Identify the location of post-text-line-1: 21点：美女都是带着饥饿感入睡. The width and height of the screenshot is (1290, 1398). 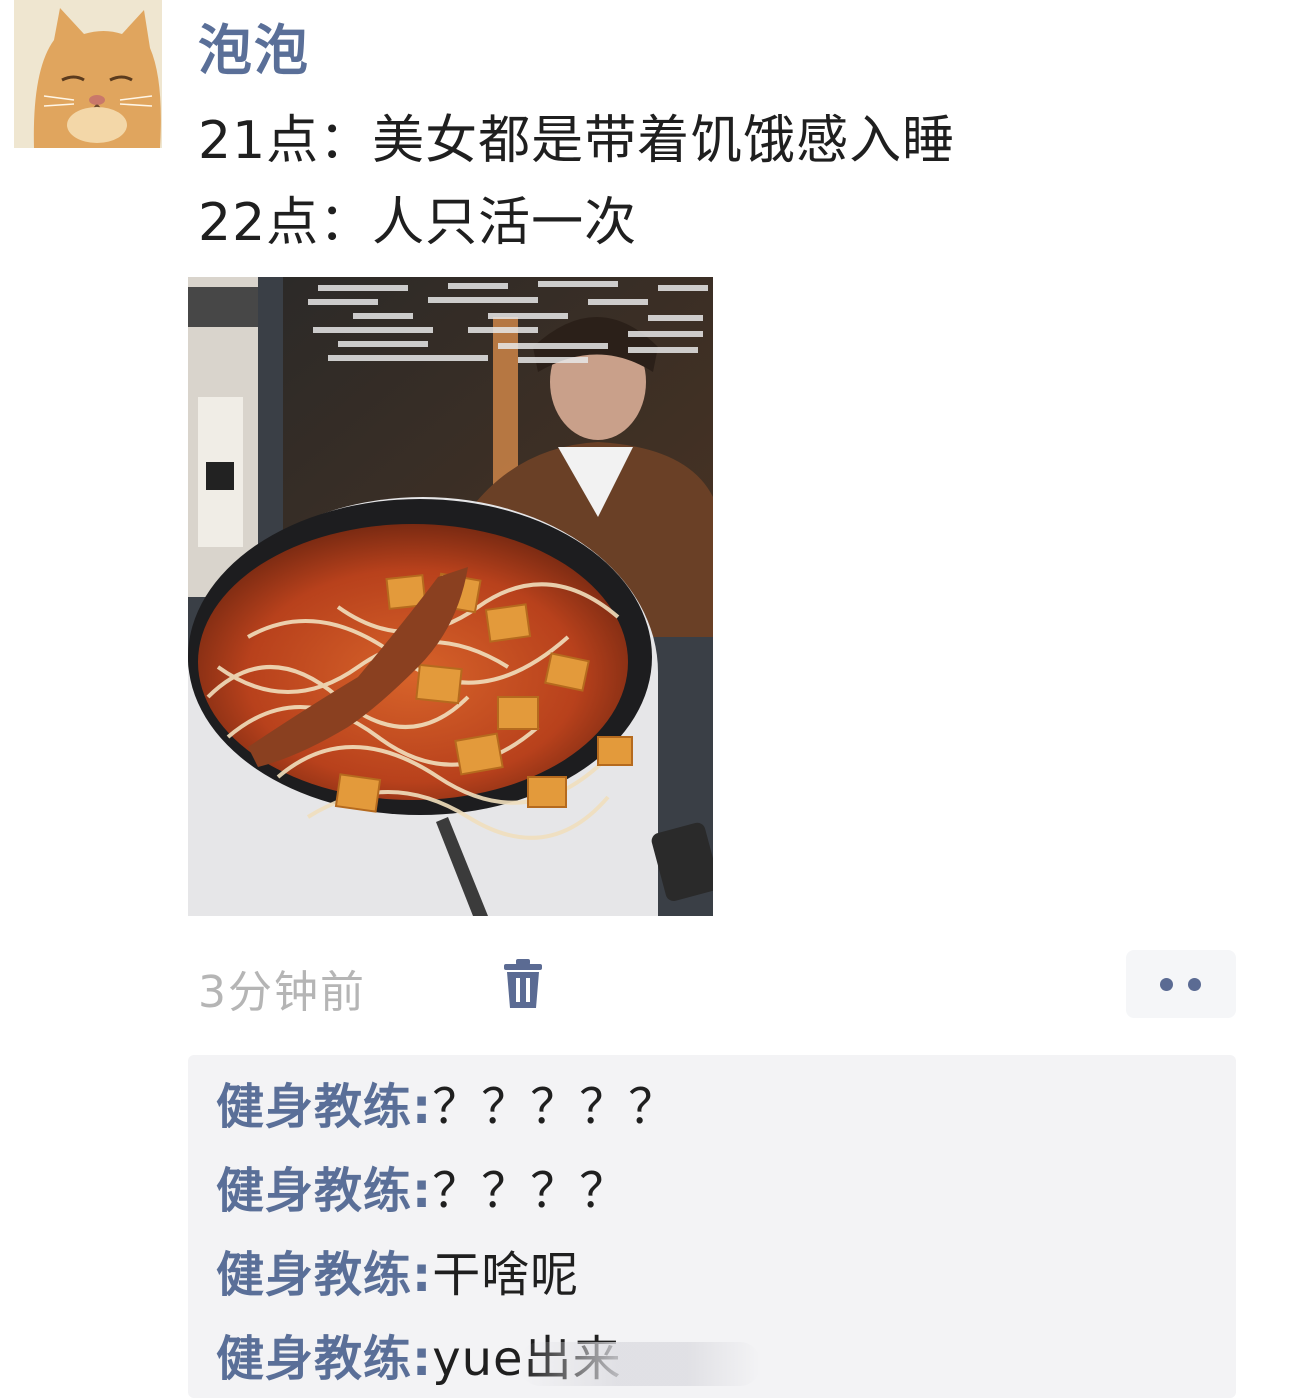
(577, 141).